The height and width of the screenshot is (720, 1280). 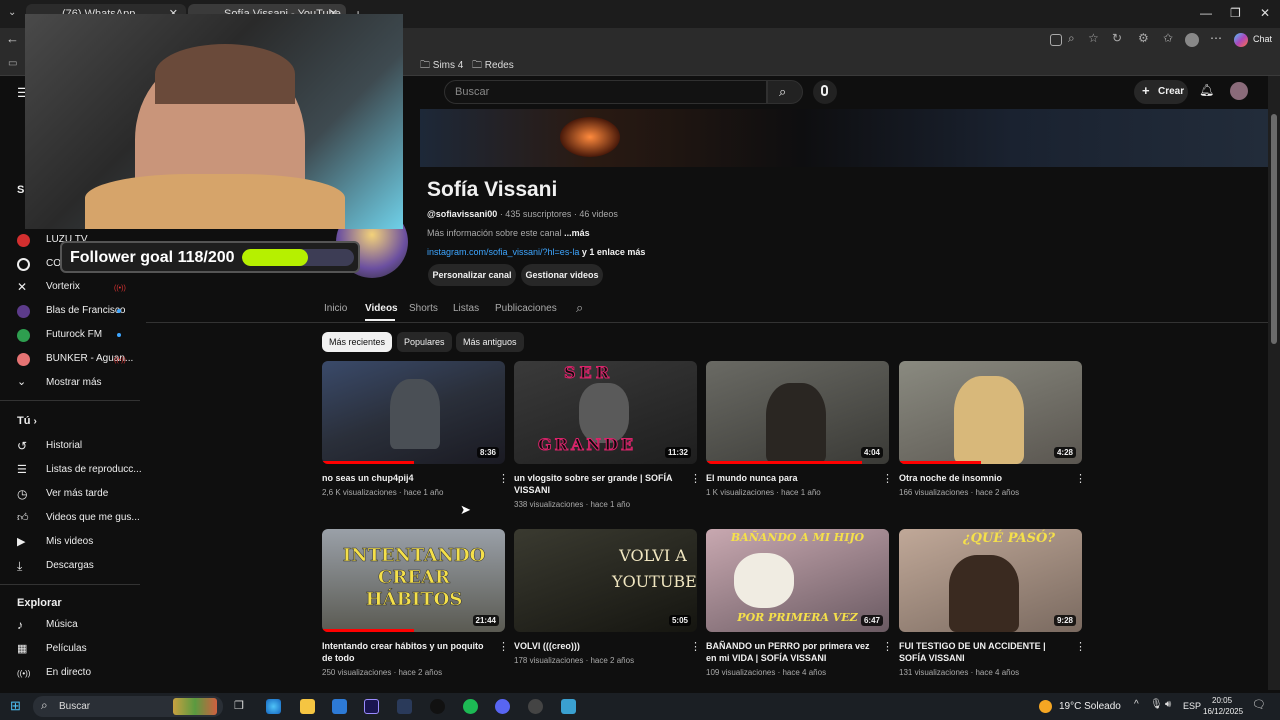 I want to click on channel-search-icon: ⌕, so click(x=579, y=308).